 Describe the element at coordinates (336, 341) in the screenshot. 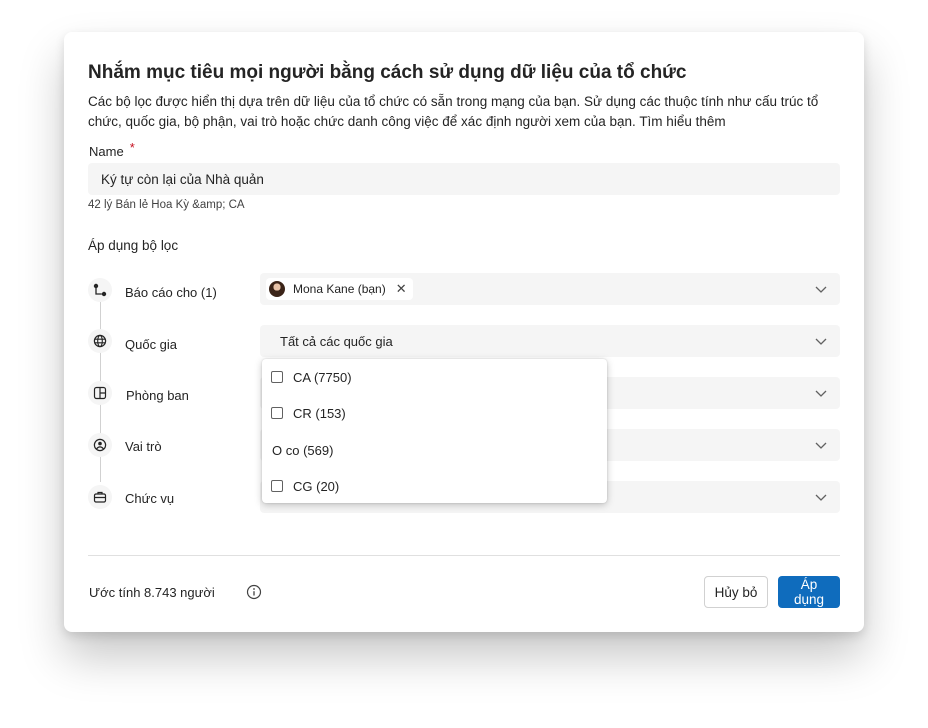

I see `country-select-value: Tất cả các quốc gia` at that location.